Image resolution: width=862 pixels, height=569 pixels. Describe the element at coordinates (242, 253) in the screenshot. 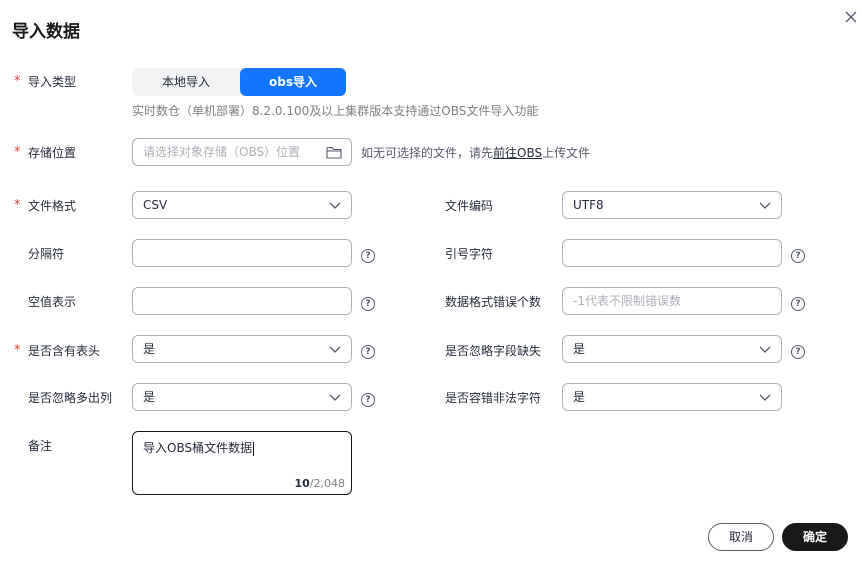

I see `delimiter-input` at that location.